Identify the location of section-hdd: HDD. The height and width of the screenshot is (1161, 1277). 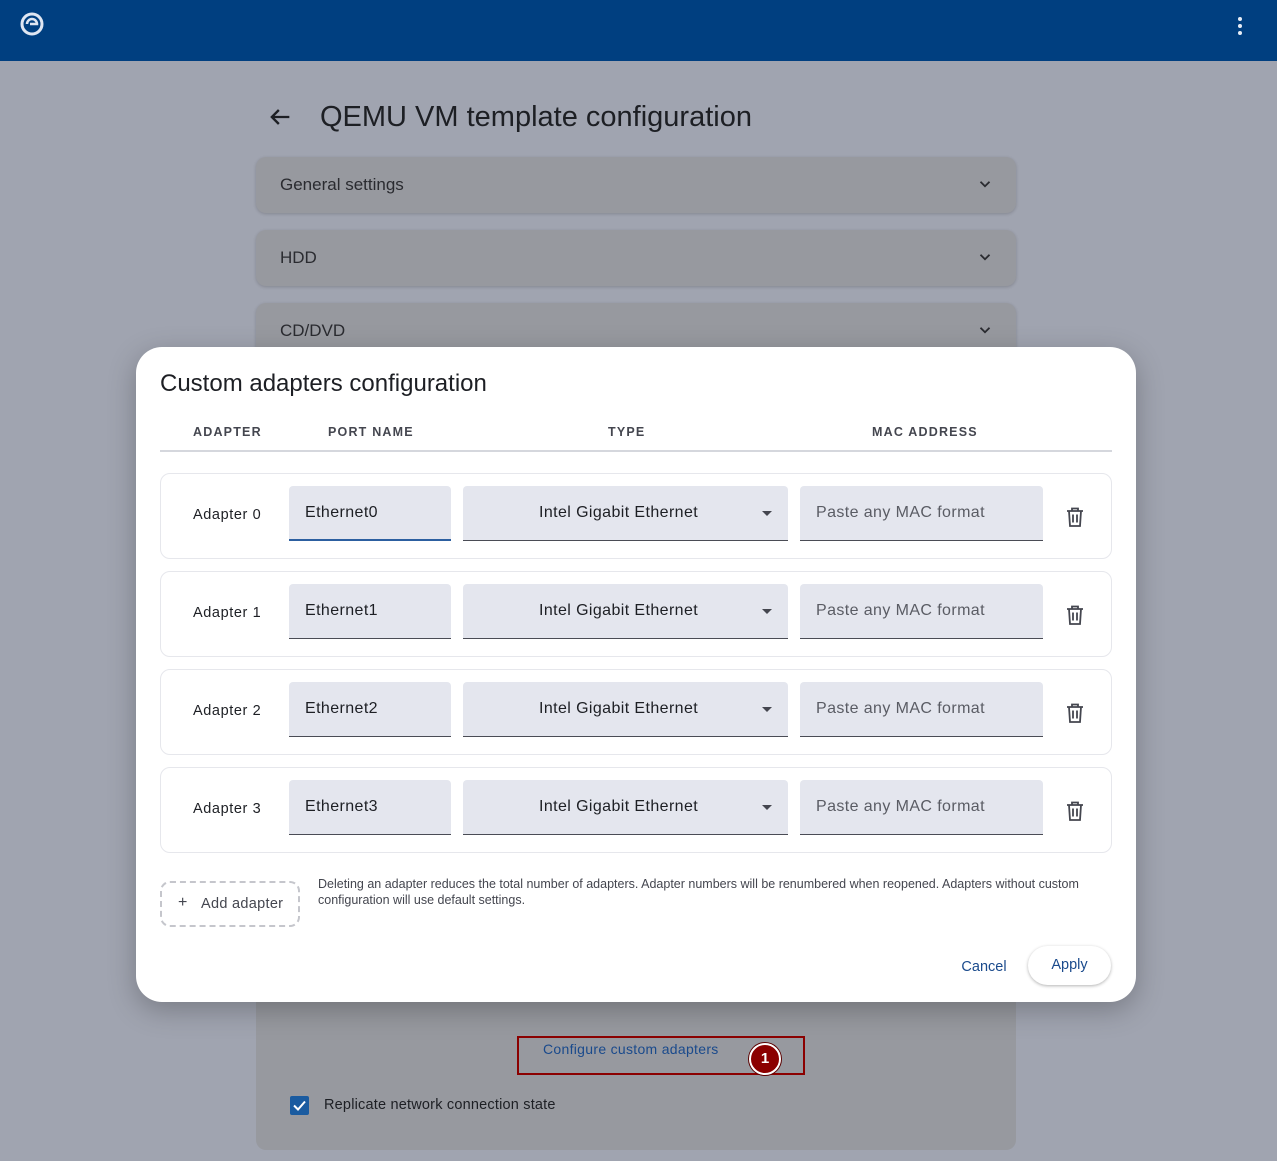
(636, 258).